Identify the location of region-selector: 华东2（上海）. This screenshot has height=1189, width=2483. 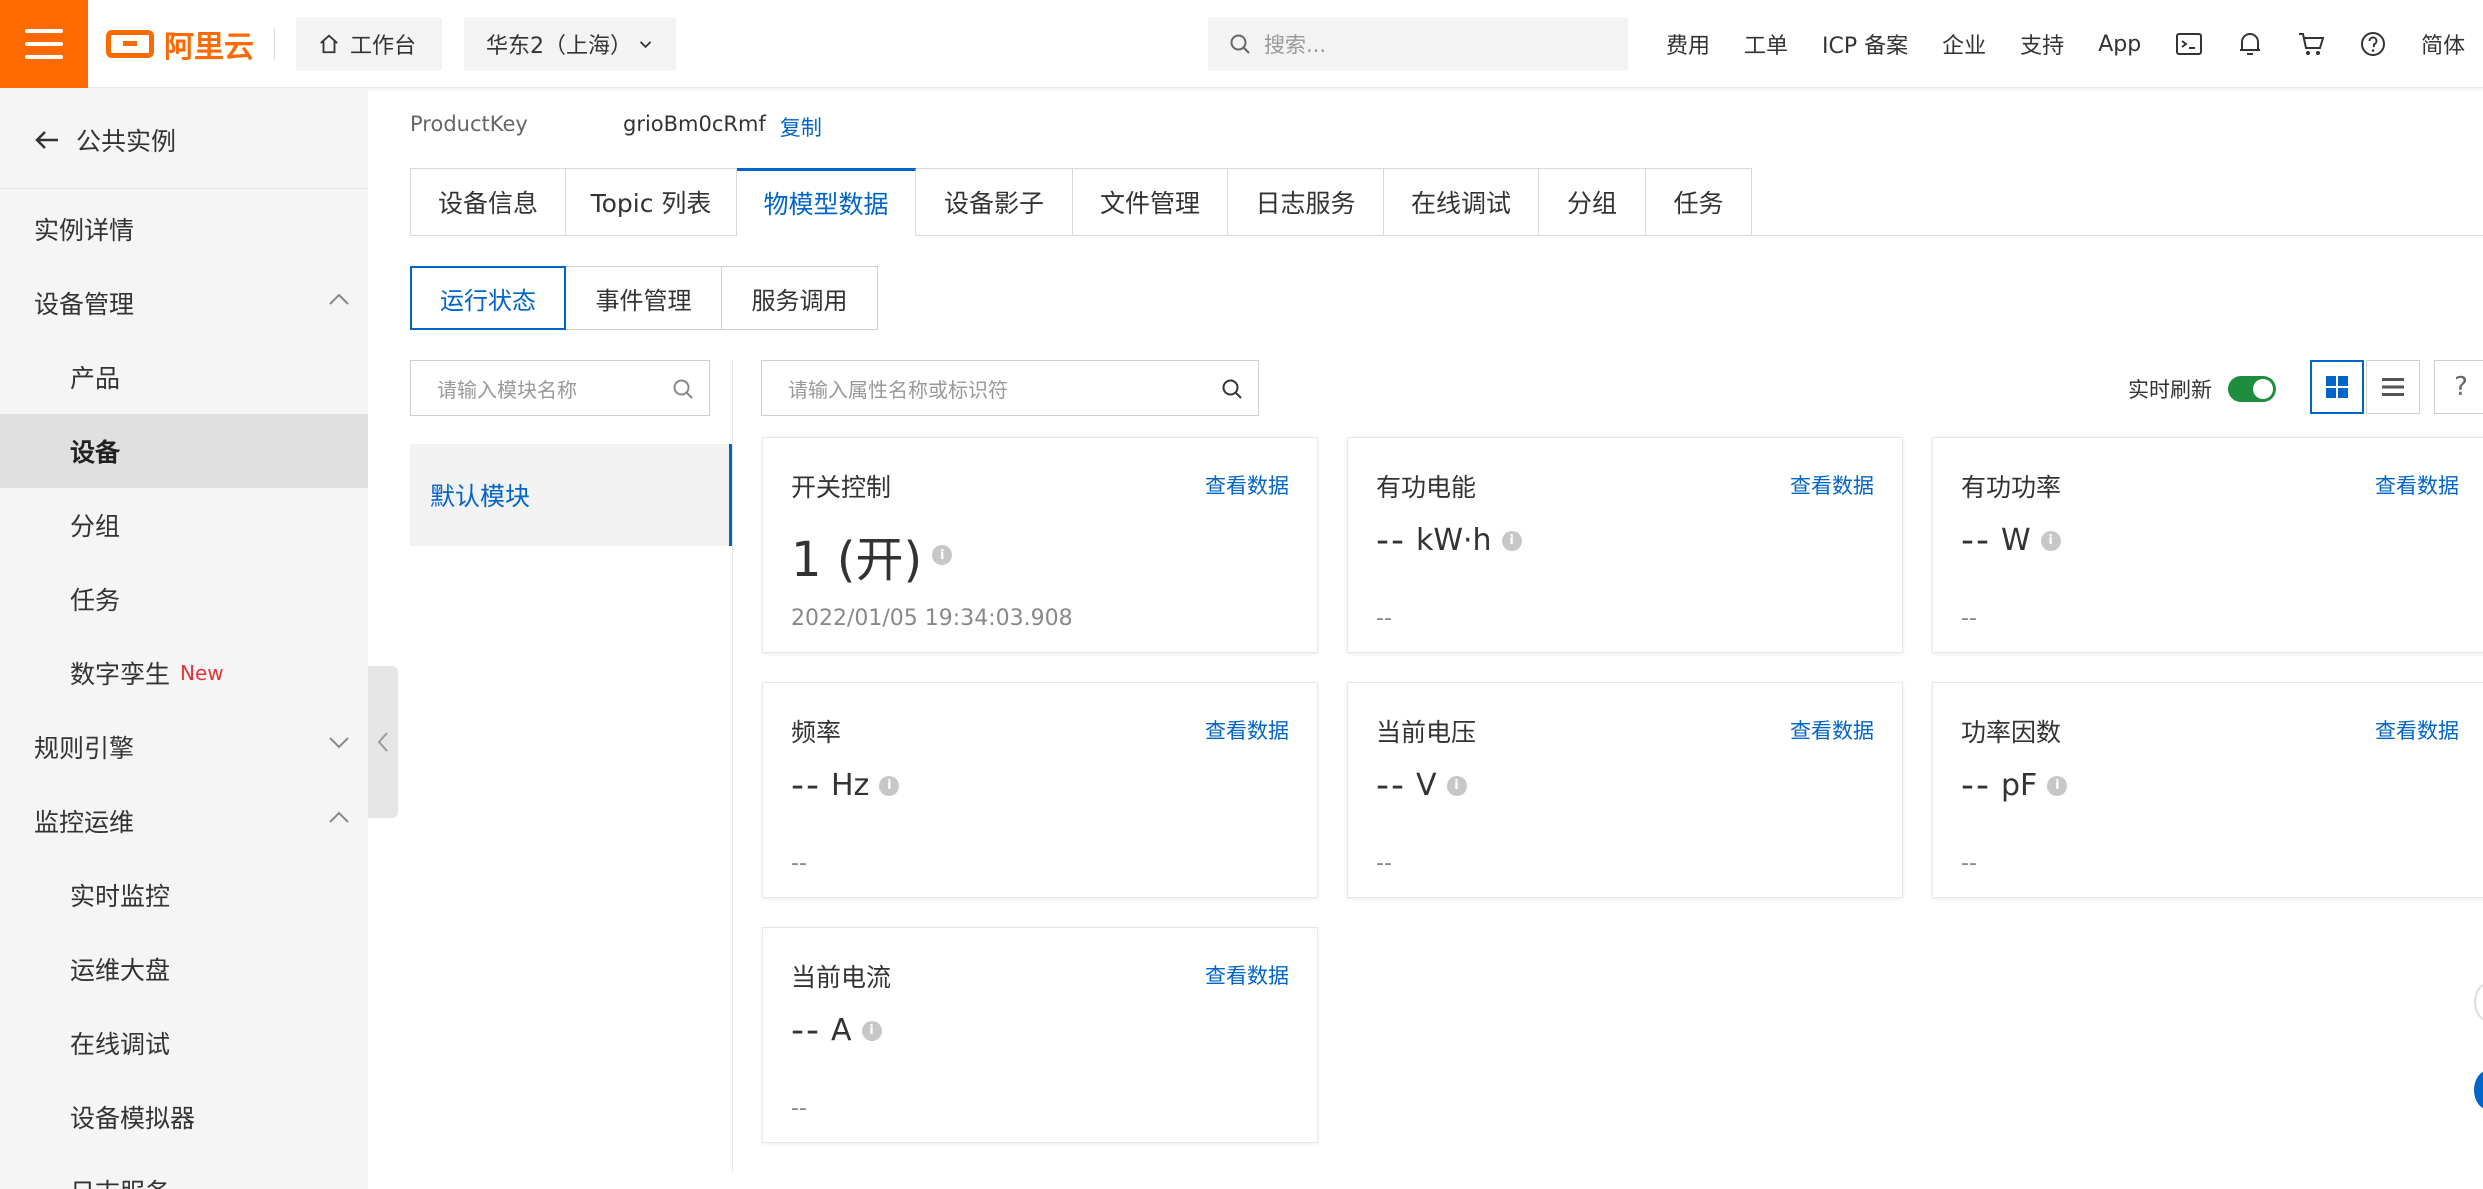
(570, 44).